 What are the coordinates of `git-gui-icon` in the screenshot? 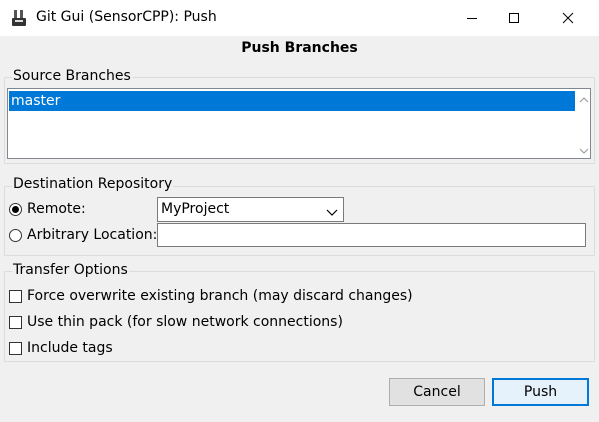 It's located at (20, 18).